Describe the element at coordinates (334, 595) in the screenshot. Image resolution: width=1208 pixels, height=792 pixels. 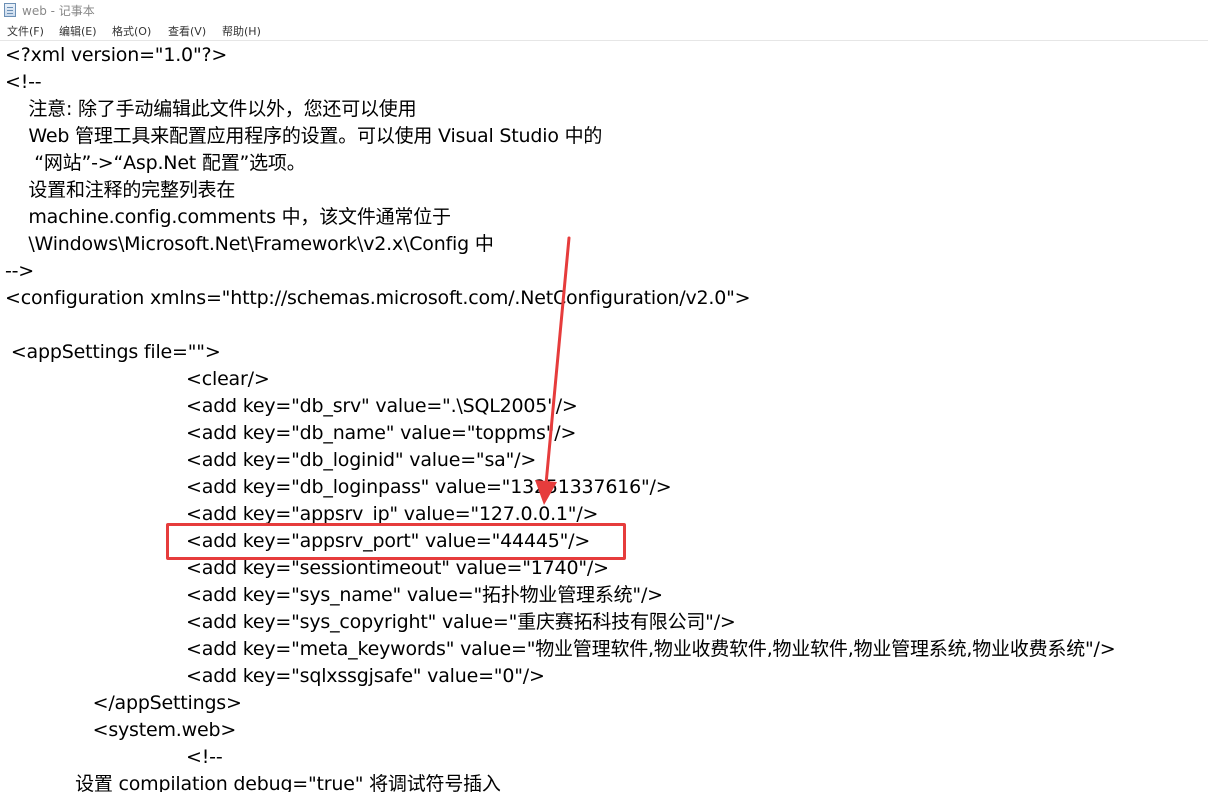
I see `editor-line: <add key="sys_name" value="拓扑物业管理系统"/>` at that location.